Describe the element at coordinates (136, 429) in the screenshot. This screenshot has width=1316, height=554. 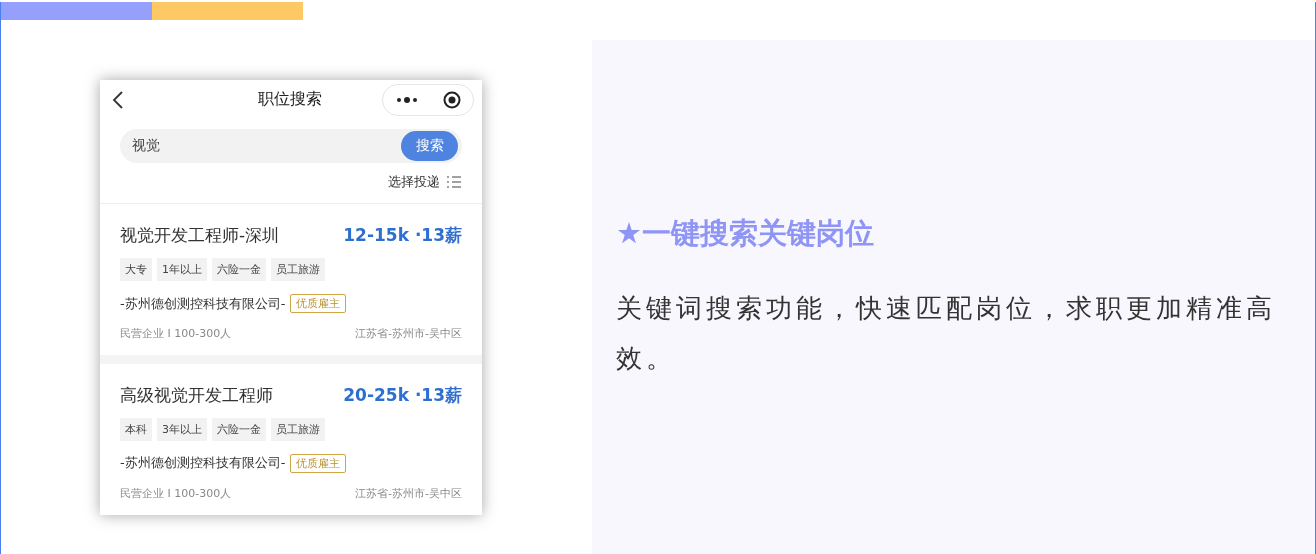
I see `job-tag: 本科` at that location.